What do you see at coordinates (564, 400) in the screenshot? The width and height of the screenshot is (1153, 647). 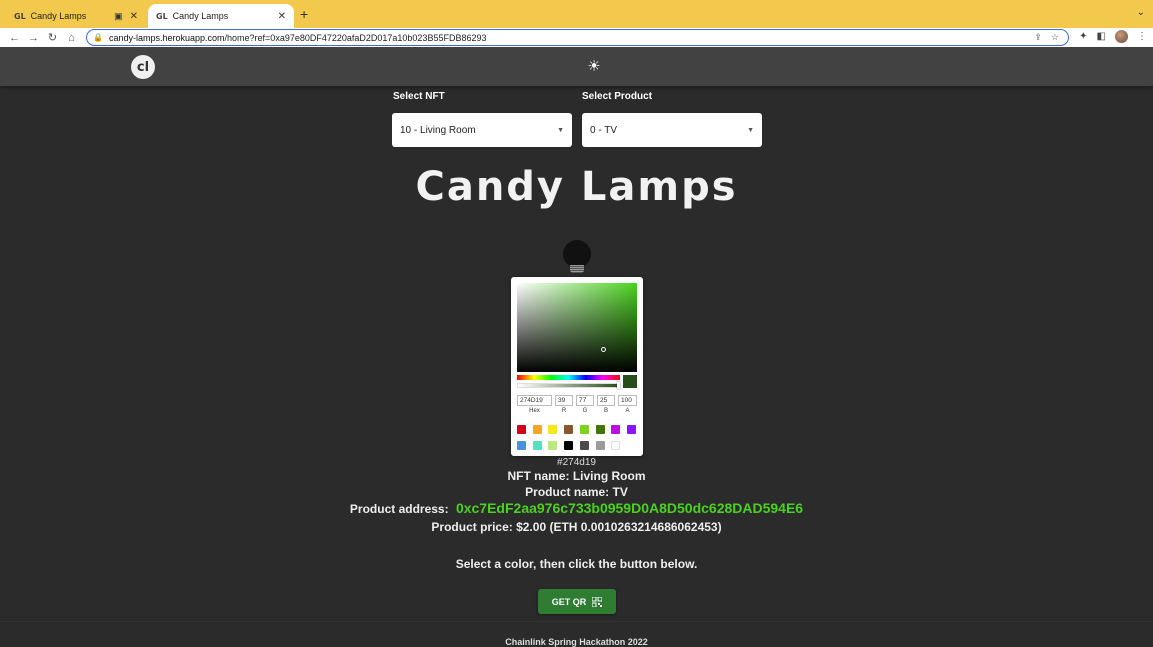 I see `r-input: 39` at bounding box center [564, 400].